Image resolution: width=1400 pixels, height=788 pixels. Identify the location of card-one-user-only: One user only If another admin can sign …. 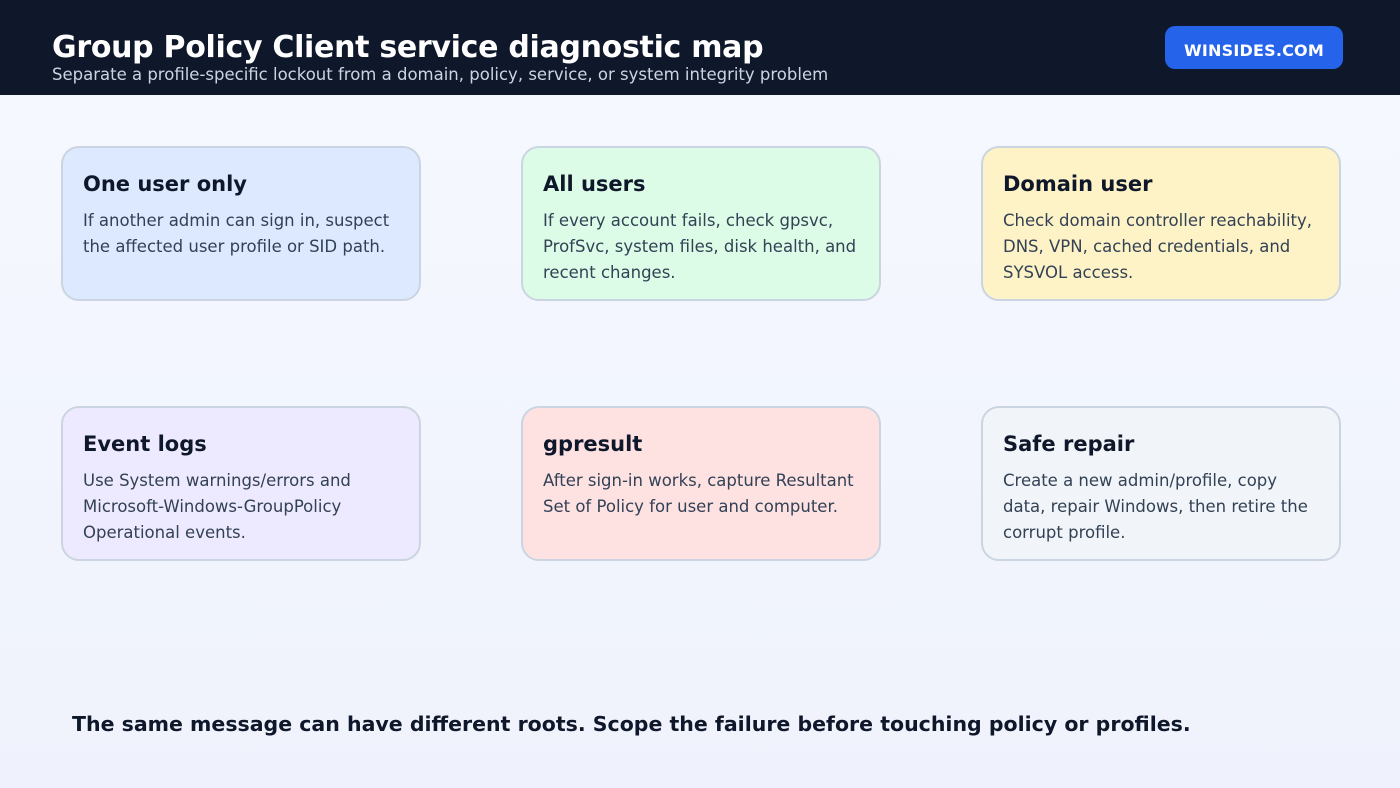
(241, 223).